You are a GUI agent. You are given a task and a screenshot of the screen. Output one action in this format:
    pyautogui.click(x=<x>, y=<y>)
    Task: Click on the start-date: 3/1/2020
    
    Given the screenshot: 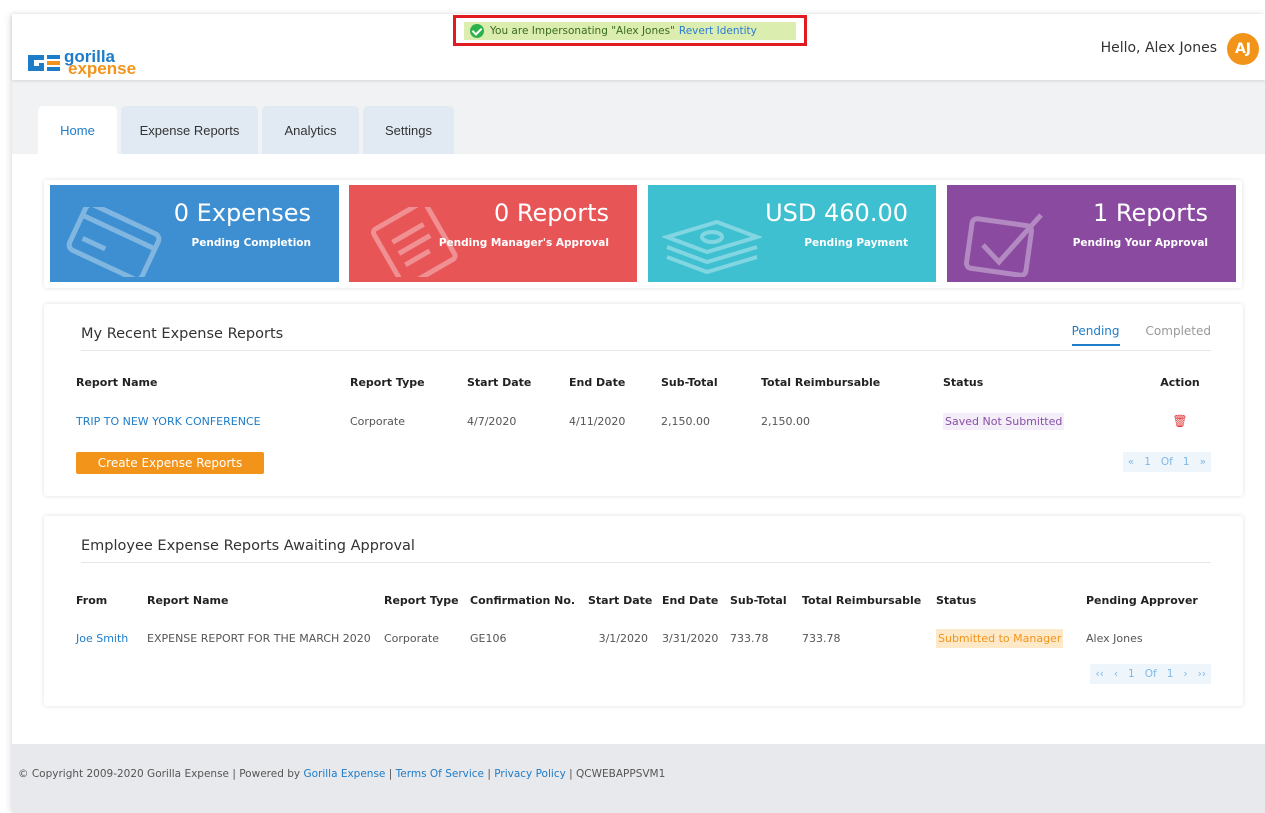 What is the action you would take?
    pyautogui.click(x=623, y=638)
    